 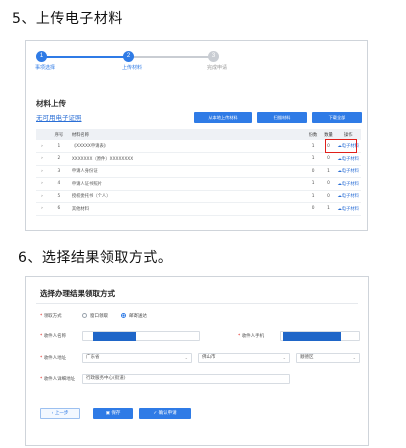 What do you see at coordinates (313, 134) in the screenshot?
I see `col-copies-header: 份数` at bounding box center [313, 134].